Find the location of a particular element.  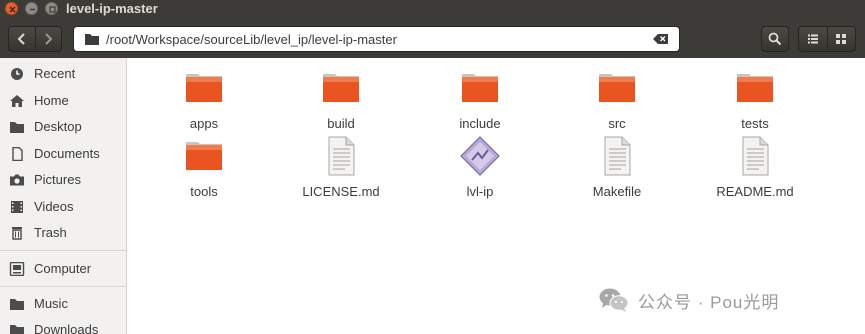

folder-item-include: include is located at coordinates (480, 100).